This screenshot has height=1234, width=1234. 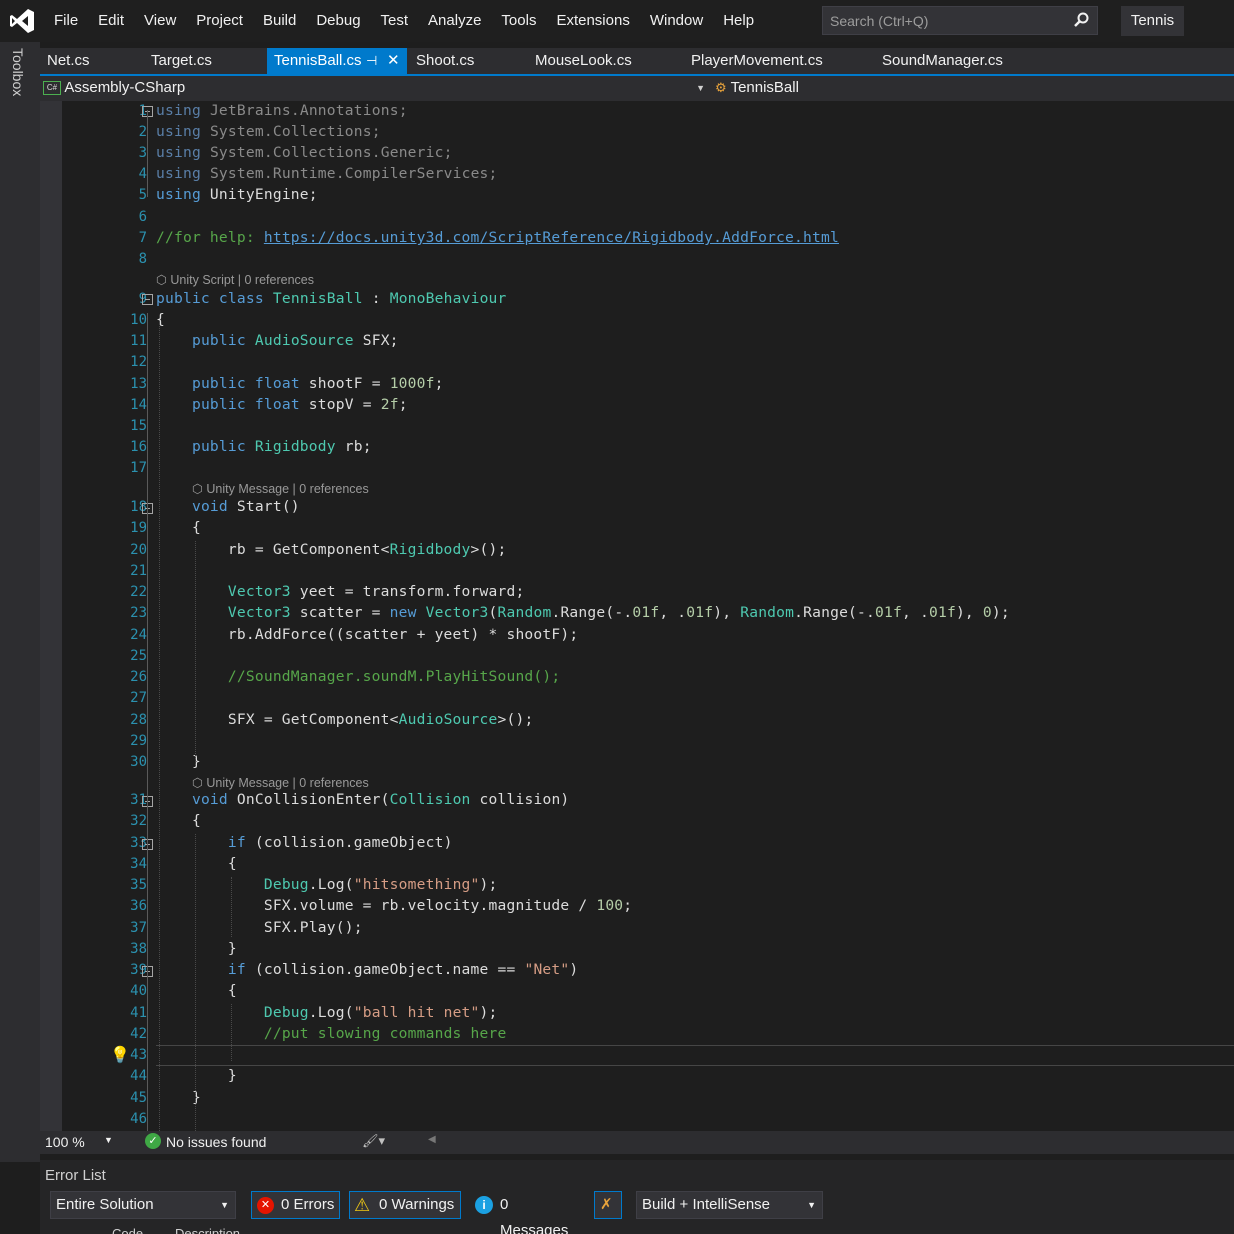 I want to click on visual-studio-logo-icon, so click(x=22, y=21).